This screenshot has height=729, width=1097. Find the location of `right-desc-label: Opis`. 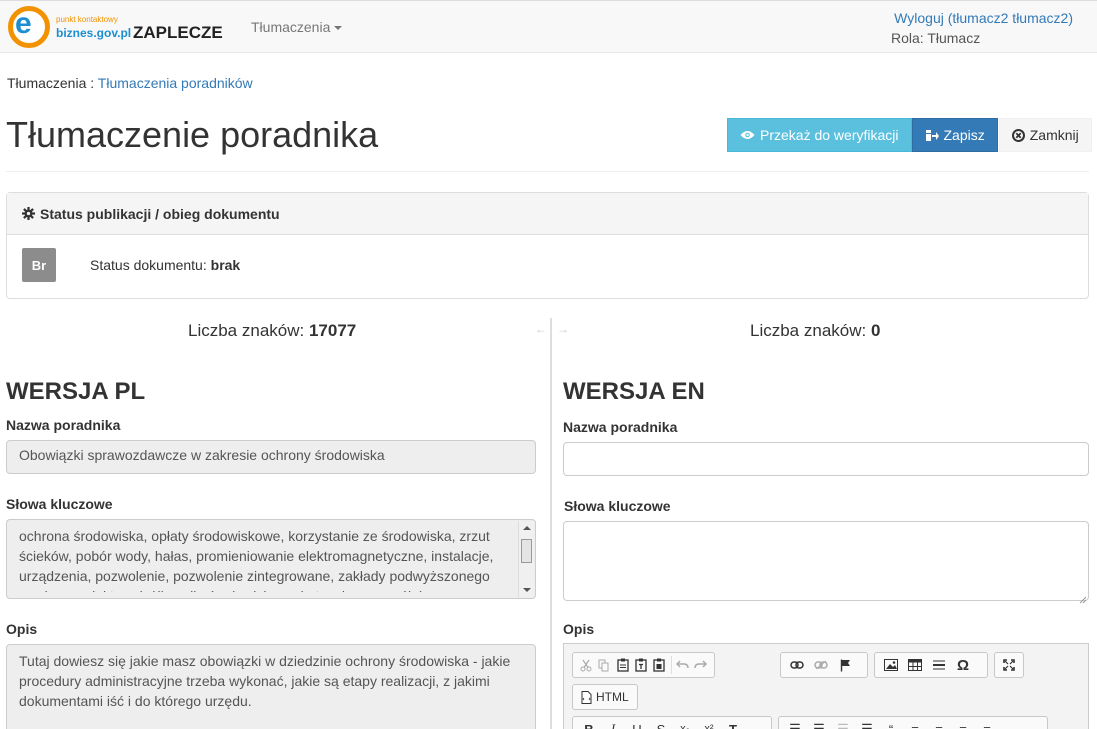

right-desc-label: Opis is located at coordinates (579, 629).